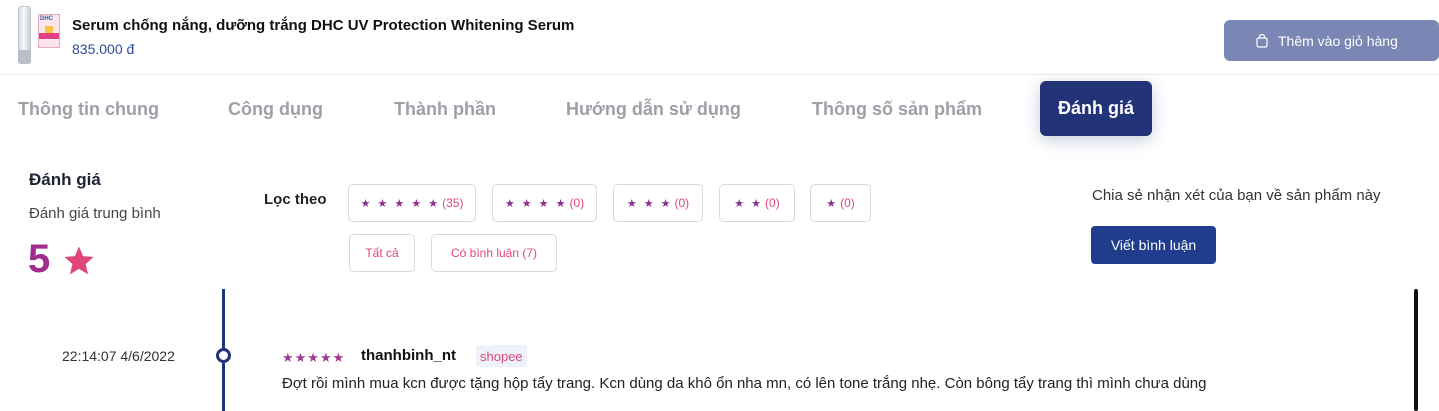 This screenshot has height=411, width=1439. Describe the element at coordinates (445, 109) in the screenshot. I see `tab-ingredients: Thành phần` at that location.